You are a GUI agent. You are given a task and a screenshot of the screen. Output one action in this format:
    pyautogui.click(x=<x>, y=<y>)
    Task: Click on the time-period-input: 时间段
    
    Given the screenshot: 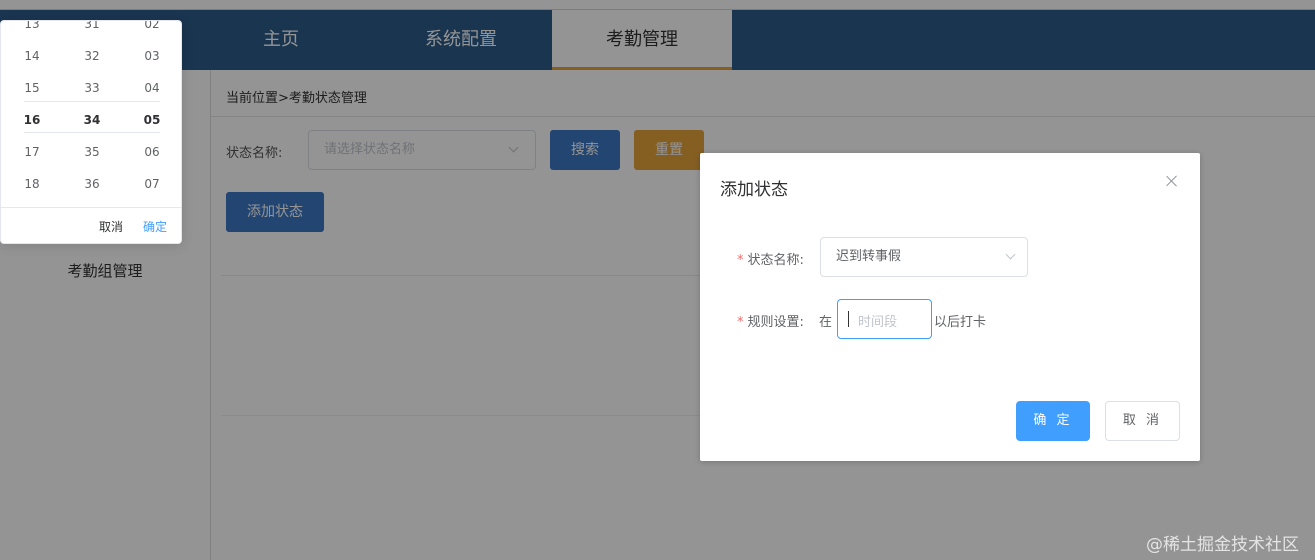 What is the action you would take?
    pyautogui.click(x=884, y=319)
    